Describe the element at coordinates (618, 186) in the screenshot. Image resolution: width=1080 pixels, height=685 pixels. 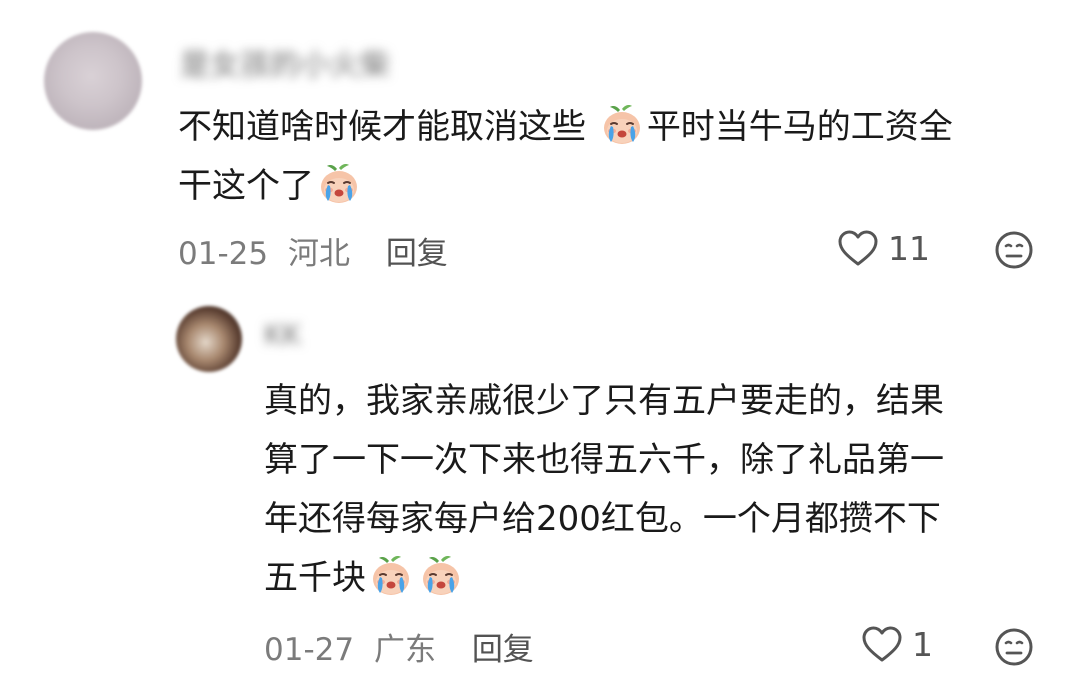
I see `comment-line: 干这个了` at that location.